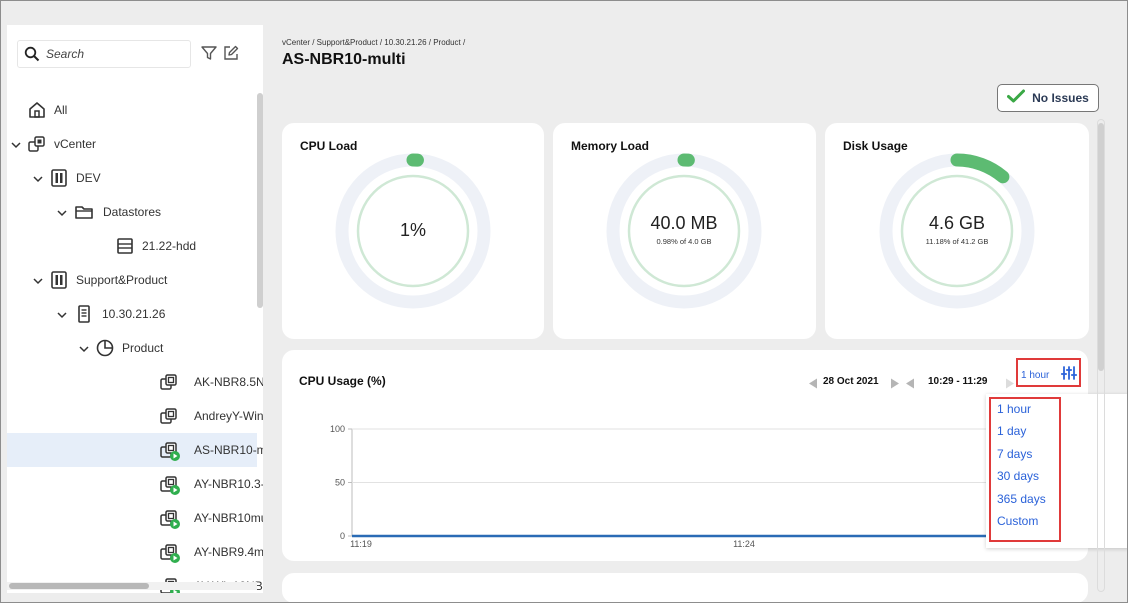  Describe the element at coordinates (116, 54) in the screenshot. I see `search-input` at that location.